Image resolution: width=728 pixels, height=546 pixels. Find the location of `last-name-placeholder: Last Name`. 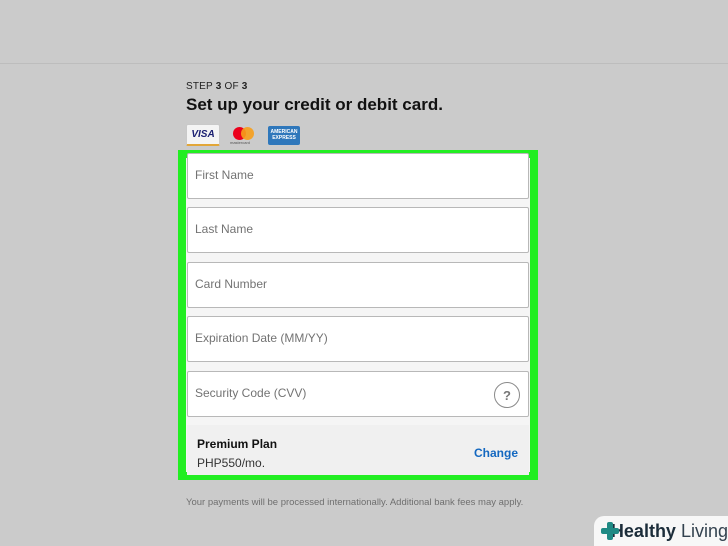

last-name-placeholder: Last Name is located at coordinates (224, 229).